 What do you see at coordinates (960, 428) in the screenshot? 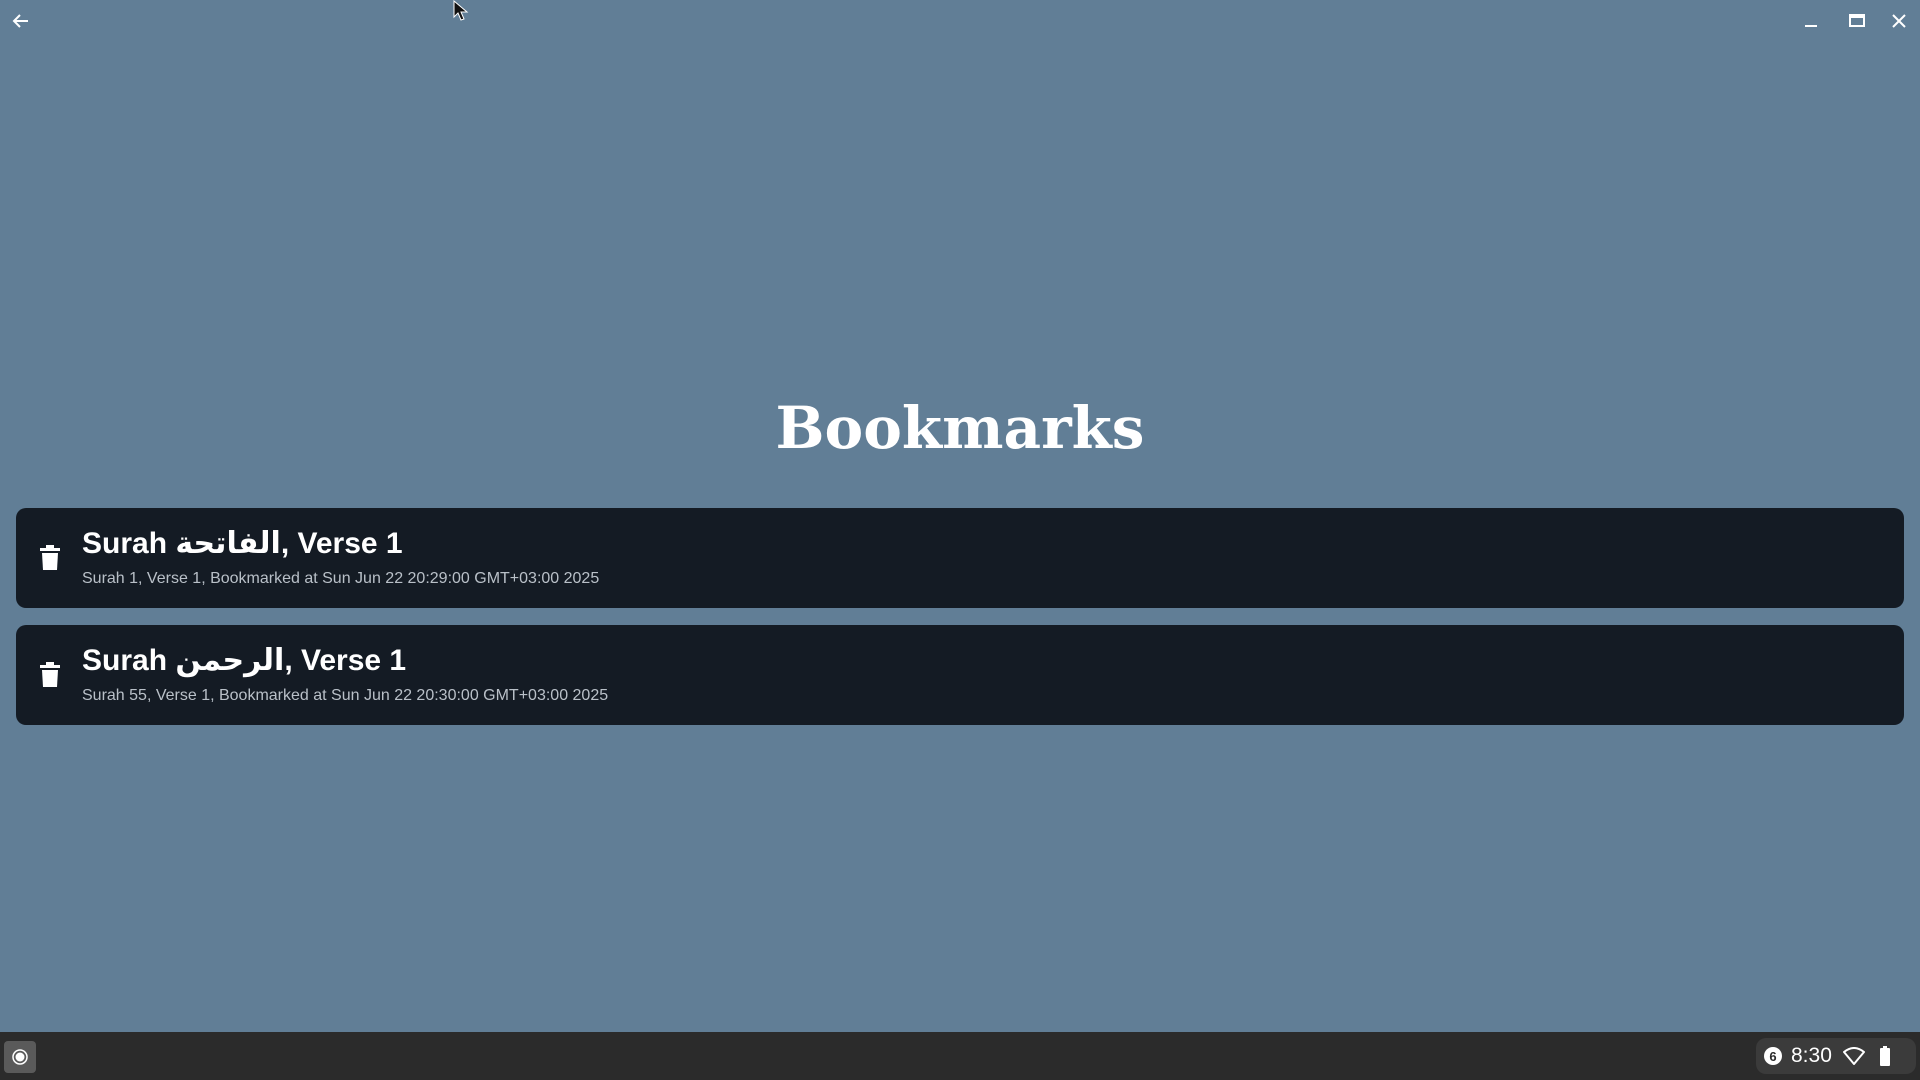
I see `page-title: Bookmarks` at bounding box center [960, 428].